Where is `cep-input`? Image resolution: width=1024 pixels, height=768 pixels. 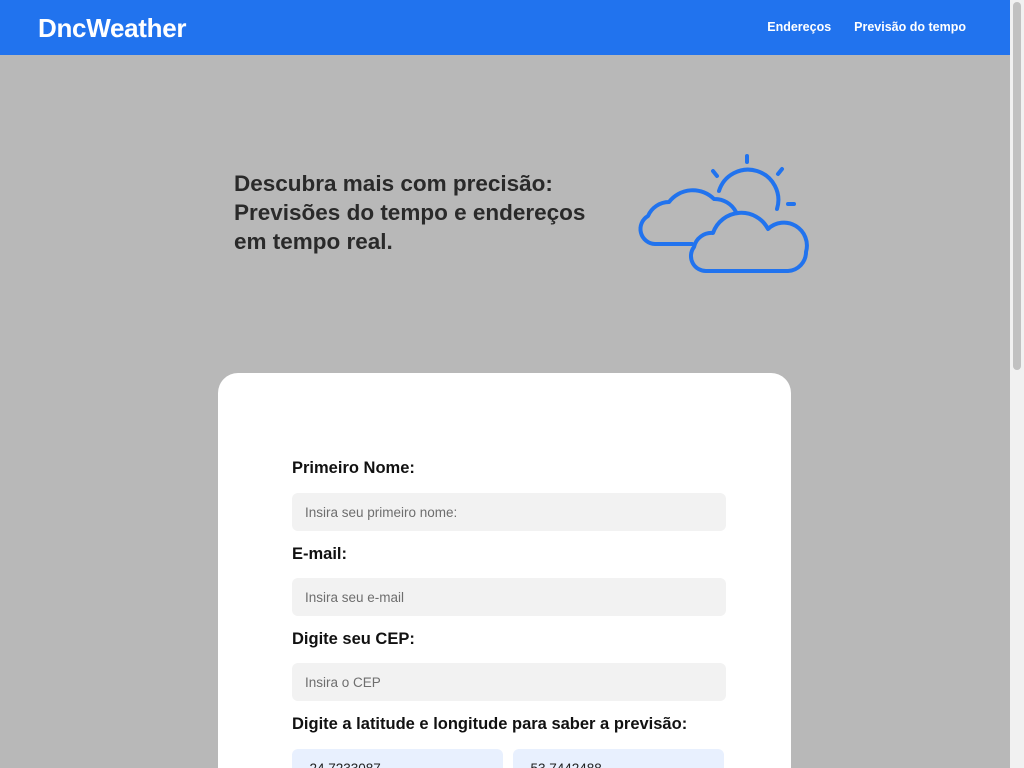
cep-input is located at coordinates (509, 682).